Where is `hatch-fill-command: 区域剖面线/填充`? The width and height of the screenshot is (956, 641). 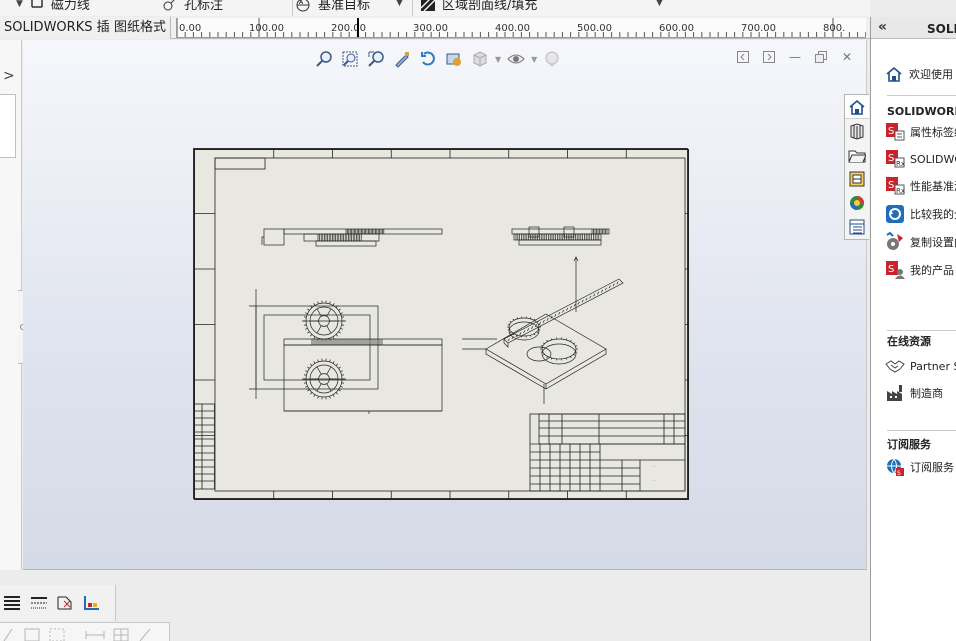 hatch-fill-command: 区域剖面线/填充 is located at coordinates (478, 6).